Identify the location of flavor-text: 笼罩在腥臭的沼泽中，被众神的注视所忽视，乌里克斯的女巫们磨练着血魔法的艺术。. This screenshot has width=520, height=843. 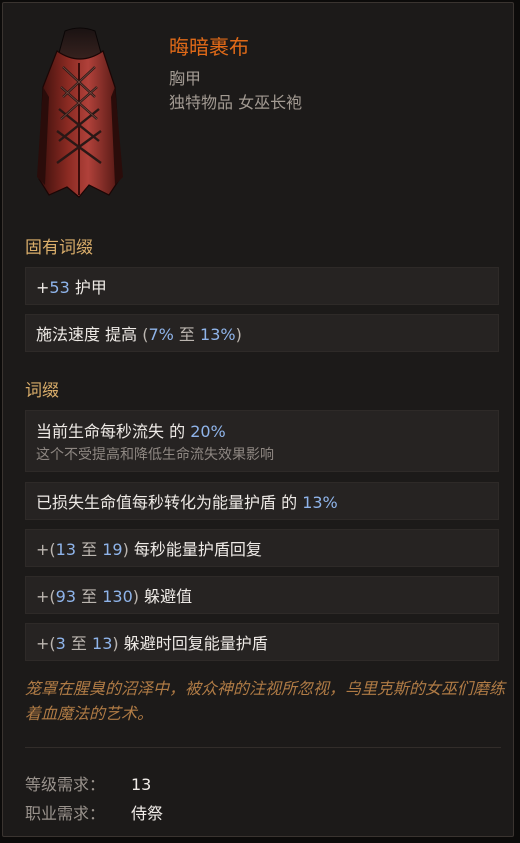
(265, 701).